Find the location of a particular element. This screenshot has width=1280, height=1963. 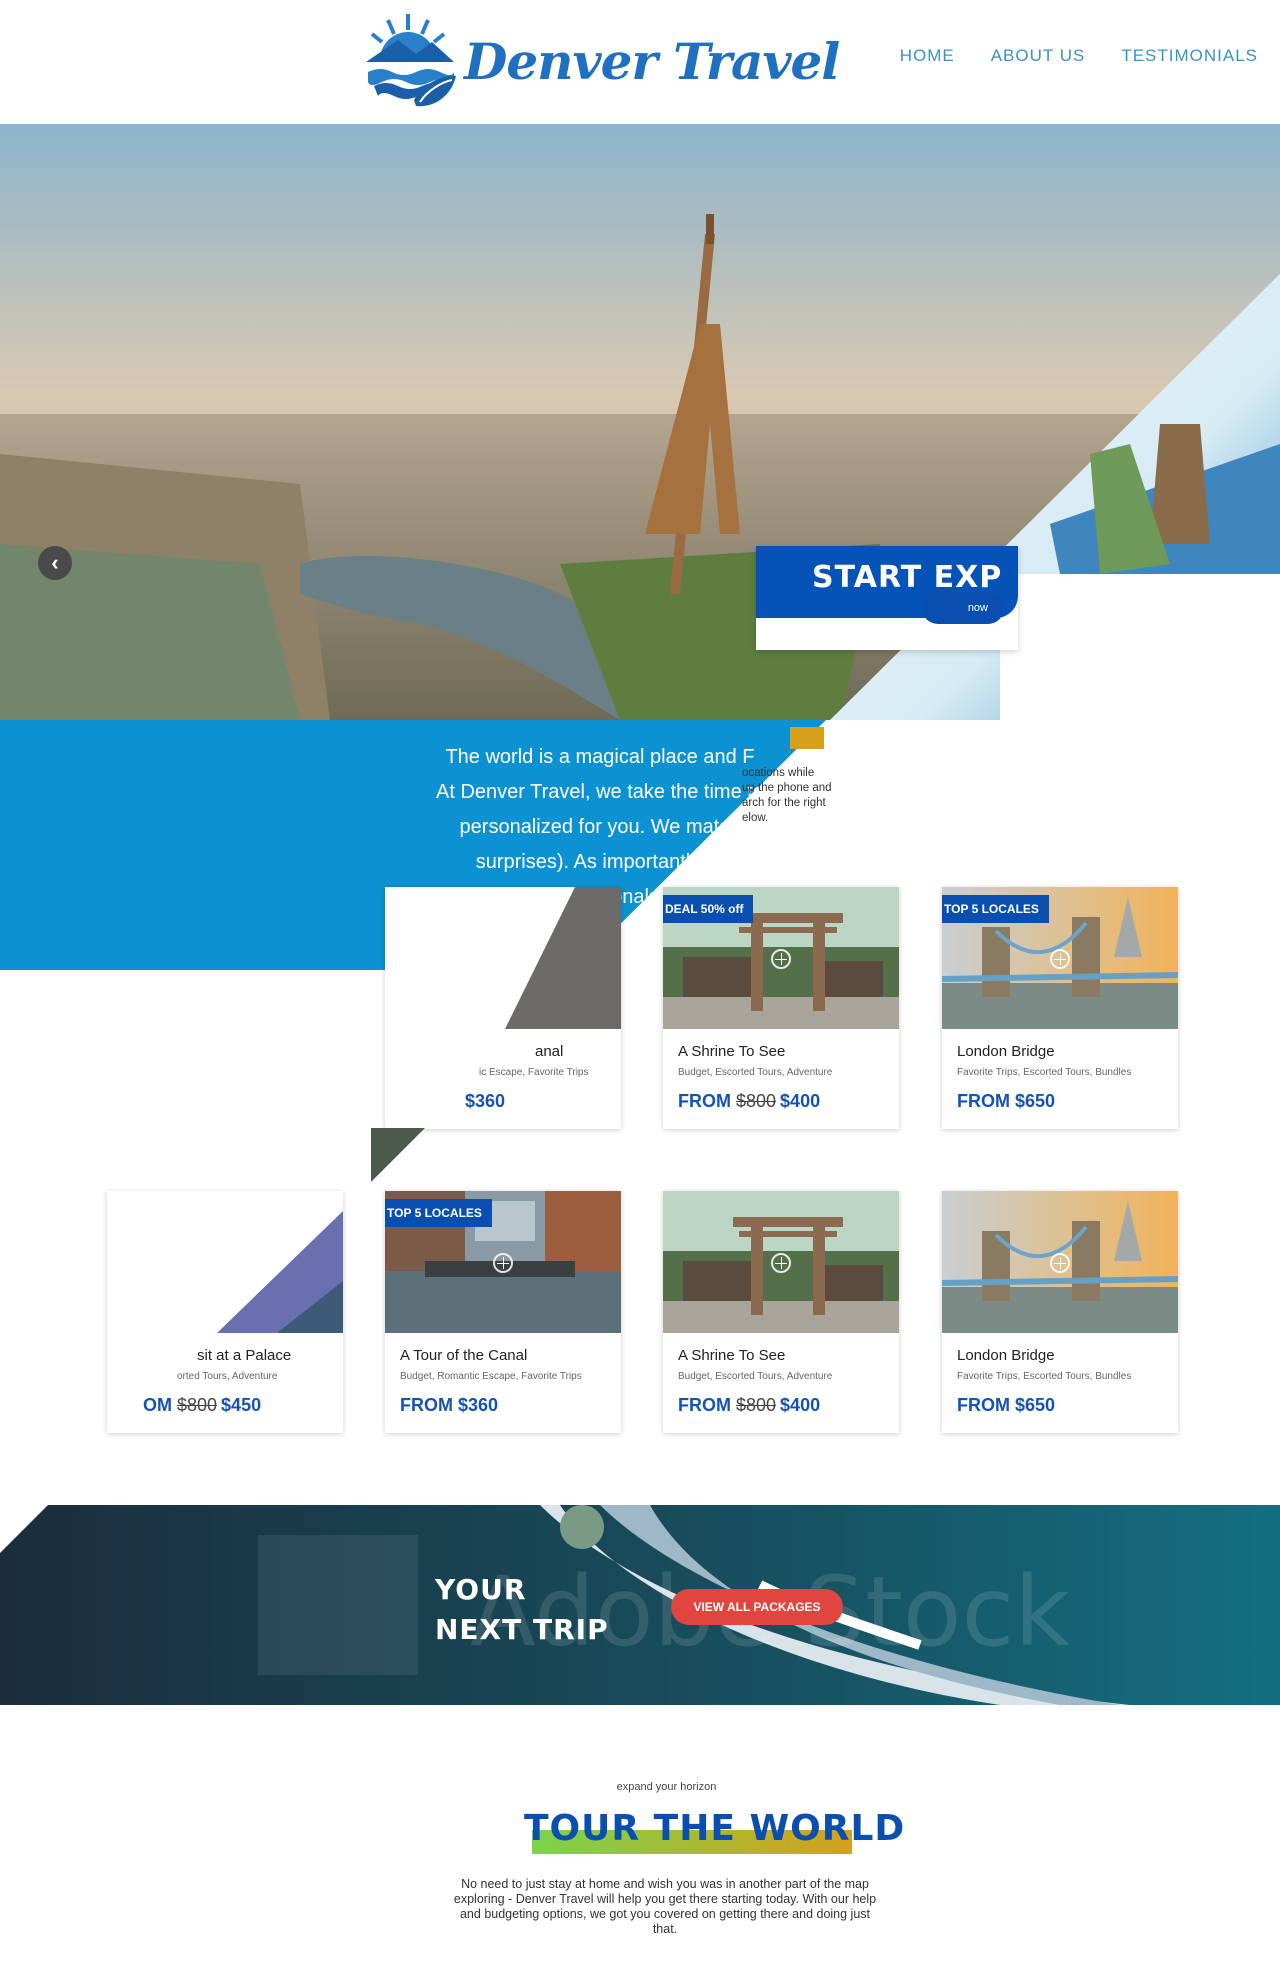

price-value: $450 is located at coordinates (241, 1405).